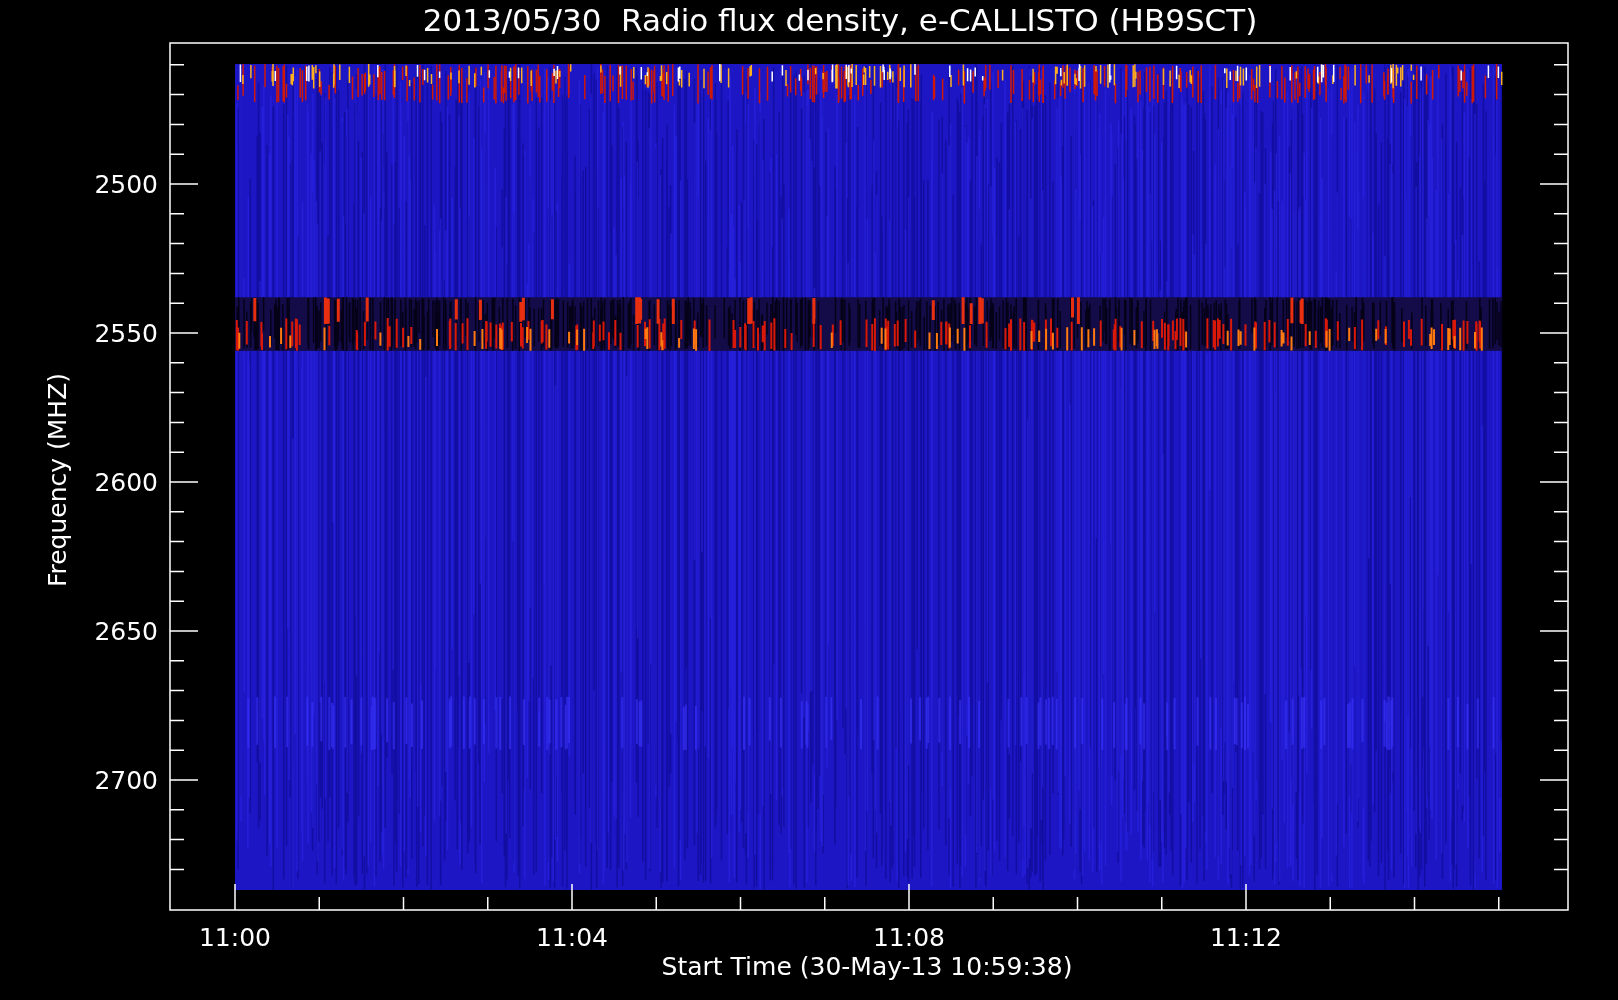  What do you see at coordinates (57, 480) in the screenshot?
I see `y-axis-label: Frequency (MHZ)` at bounding box center [57, 480].